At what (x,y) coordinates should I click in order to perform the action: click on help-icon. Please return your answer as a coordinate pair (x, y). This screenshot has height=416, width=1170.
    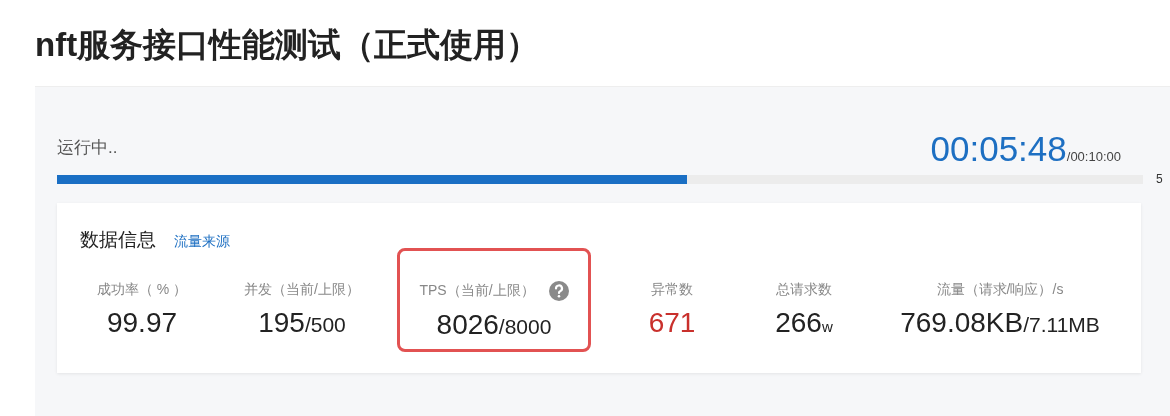
    Looking at the image, I should click on (558, 291).